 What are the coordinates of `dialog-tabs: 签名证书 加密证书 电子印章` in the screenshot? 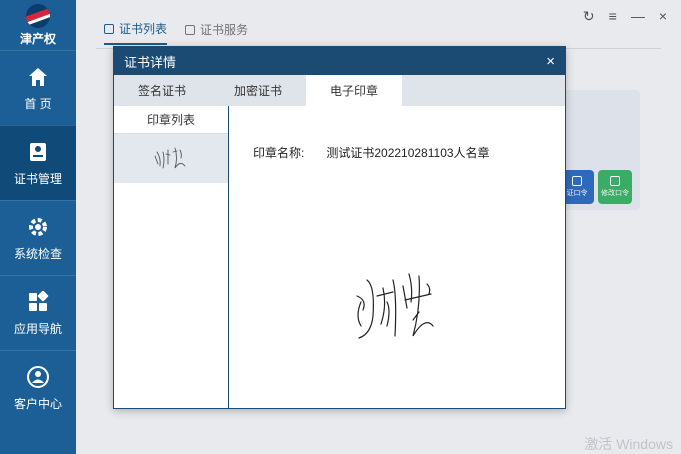 It's located at (339, 90).